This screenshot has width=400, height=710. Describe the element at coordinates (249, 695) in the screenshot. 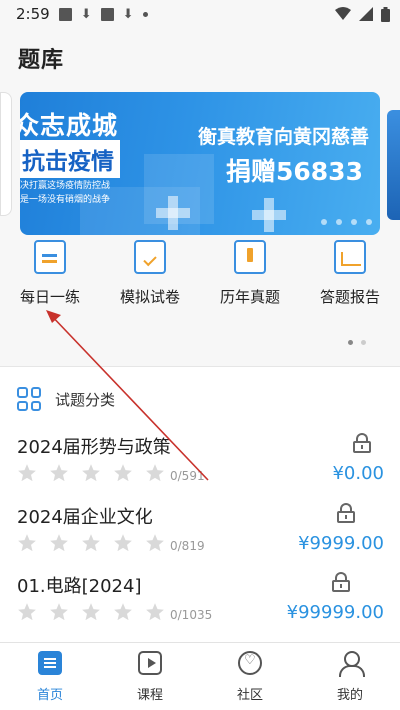

I see `nav-community-label: 社区` at that location.